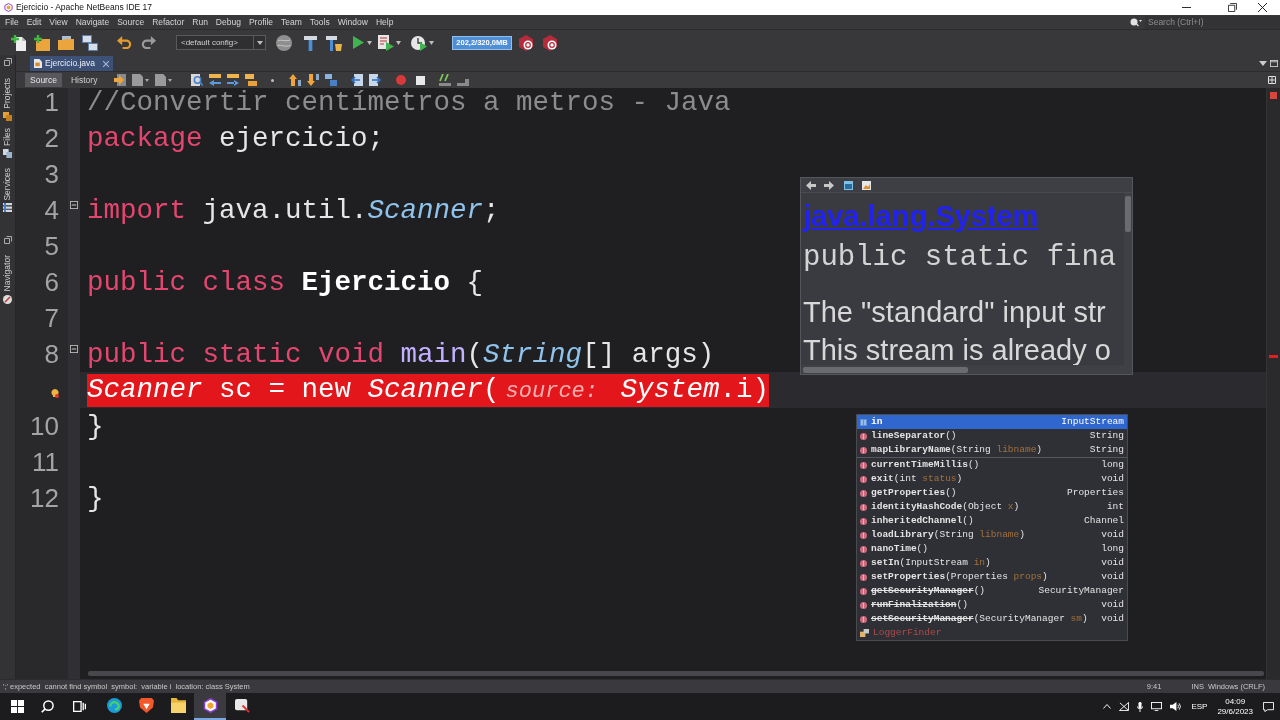 This screenshot has width=1280, height=720. What do you see at coordinates (148, 42) in the screenshot?
I see `redo-icon` at bounding box center [148, 42].